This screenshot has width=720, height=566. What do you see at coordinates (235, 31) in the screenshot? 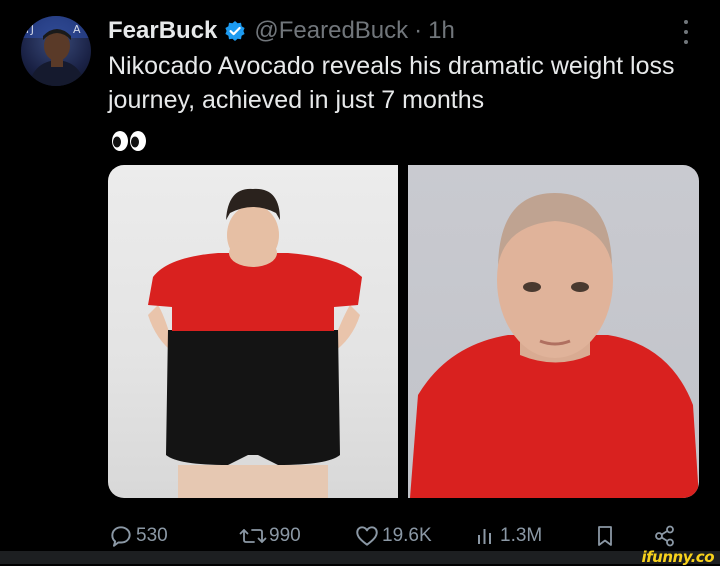
I see `verified-badge-icon` at bounding box center [235, 31].